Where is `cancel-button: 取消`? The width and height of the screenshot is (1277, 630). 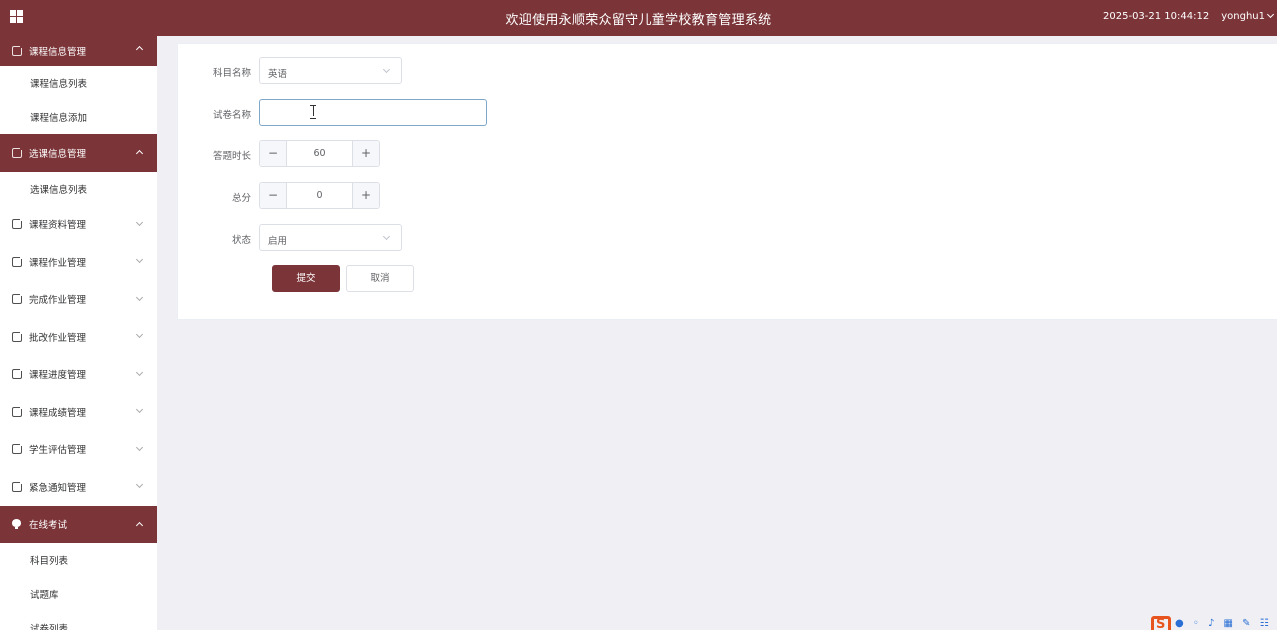
cancel-button: 取消 is located at coordinates (380, 278).